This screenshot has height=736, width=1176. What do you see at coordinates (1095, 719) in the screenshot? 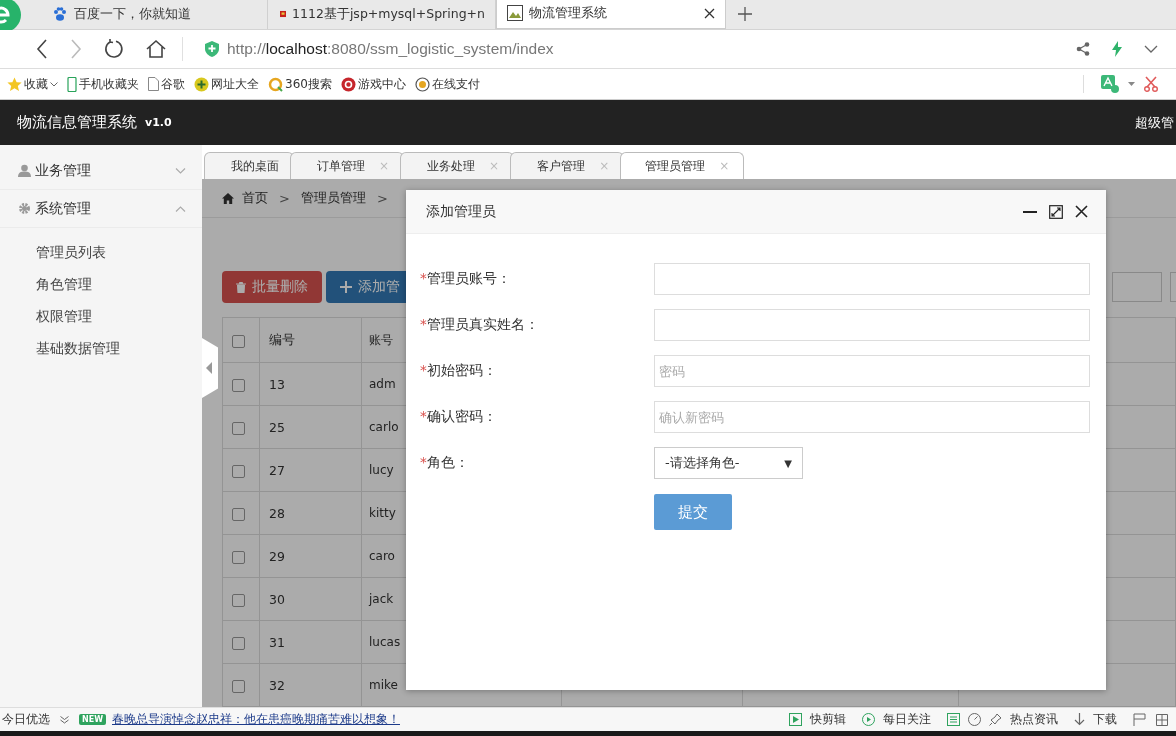
I see `status-item: 下载` at bounding box center [1095, 719].